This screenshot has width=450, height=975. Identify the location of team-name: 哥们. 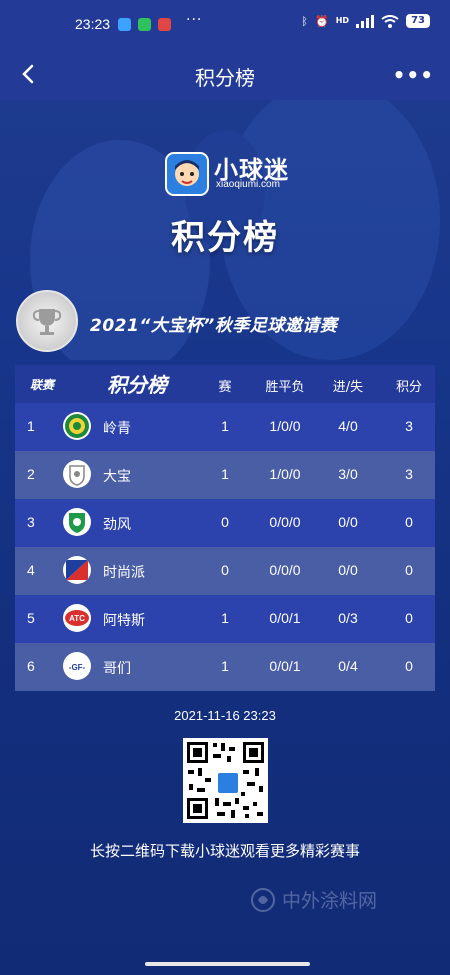
(117, 669).